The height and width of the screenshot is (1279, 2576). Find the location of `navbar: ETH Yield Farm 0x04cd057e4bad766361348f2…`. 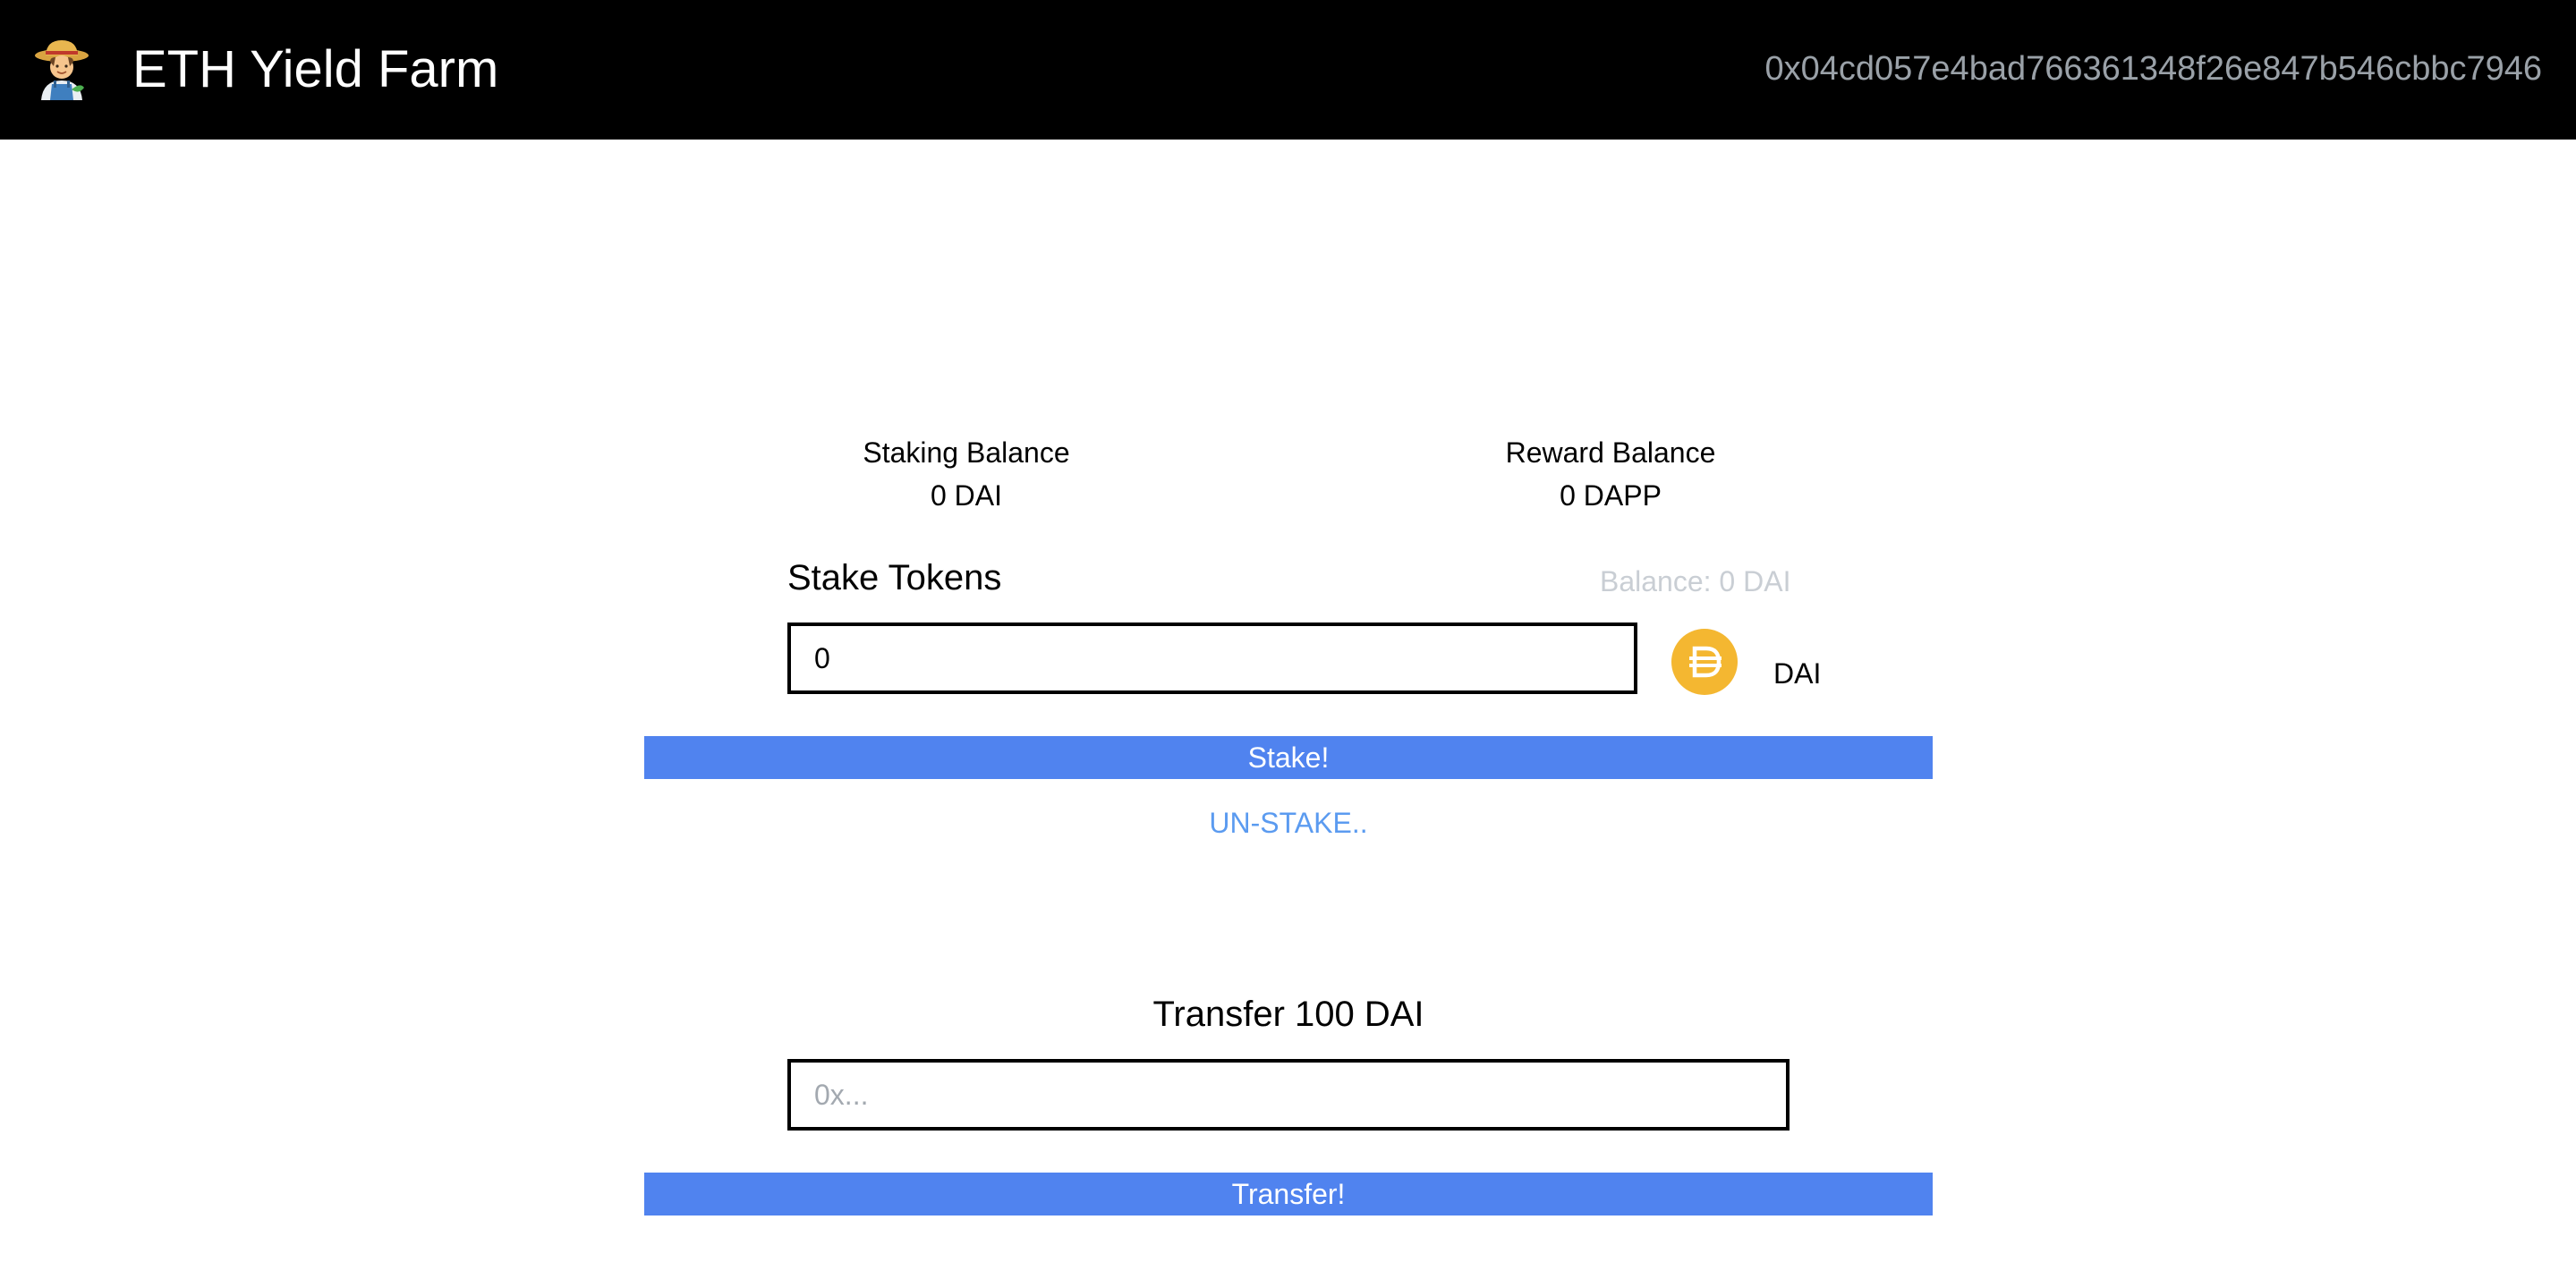

navbar: ETH Yield Farm 0x04cd057e4bad766361348f2… is located at coordinates (1288, 70).